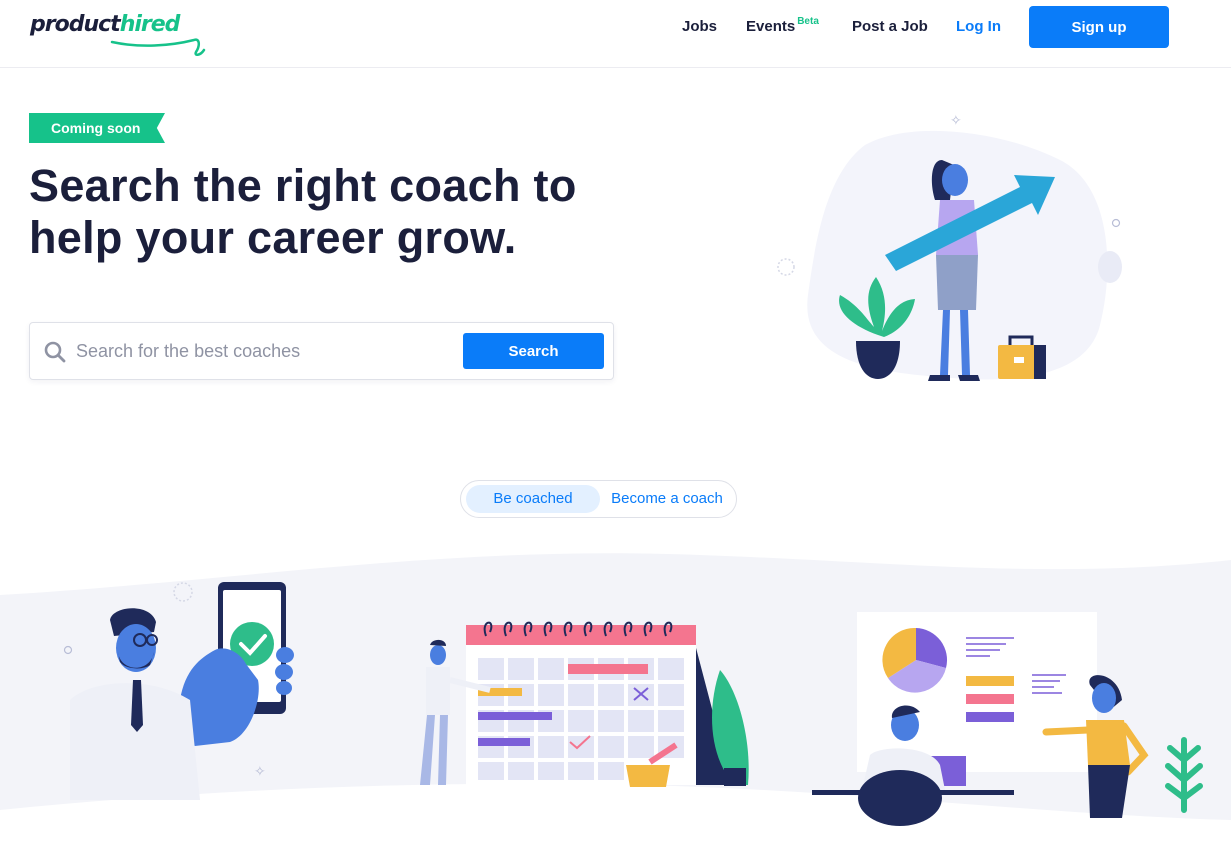 The height and width of the screenshot is (841, 1231). I want to click on signup-button: Sign up, so click(1099, 27).